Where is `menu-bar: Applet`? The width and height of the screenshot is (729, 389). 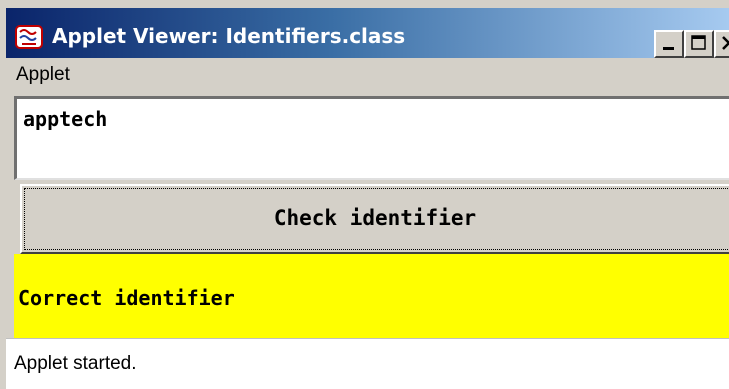
menu-bar: Applet is located at coordinates (367, 75).